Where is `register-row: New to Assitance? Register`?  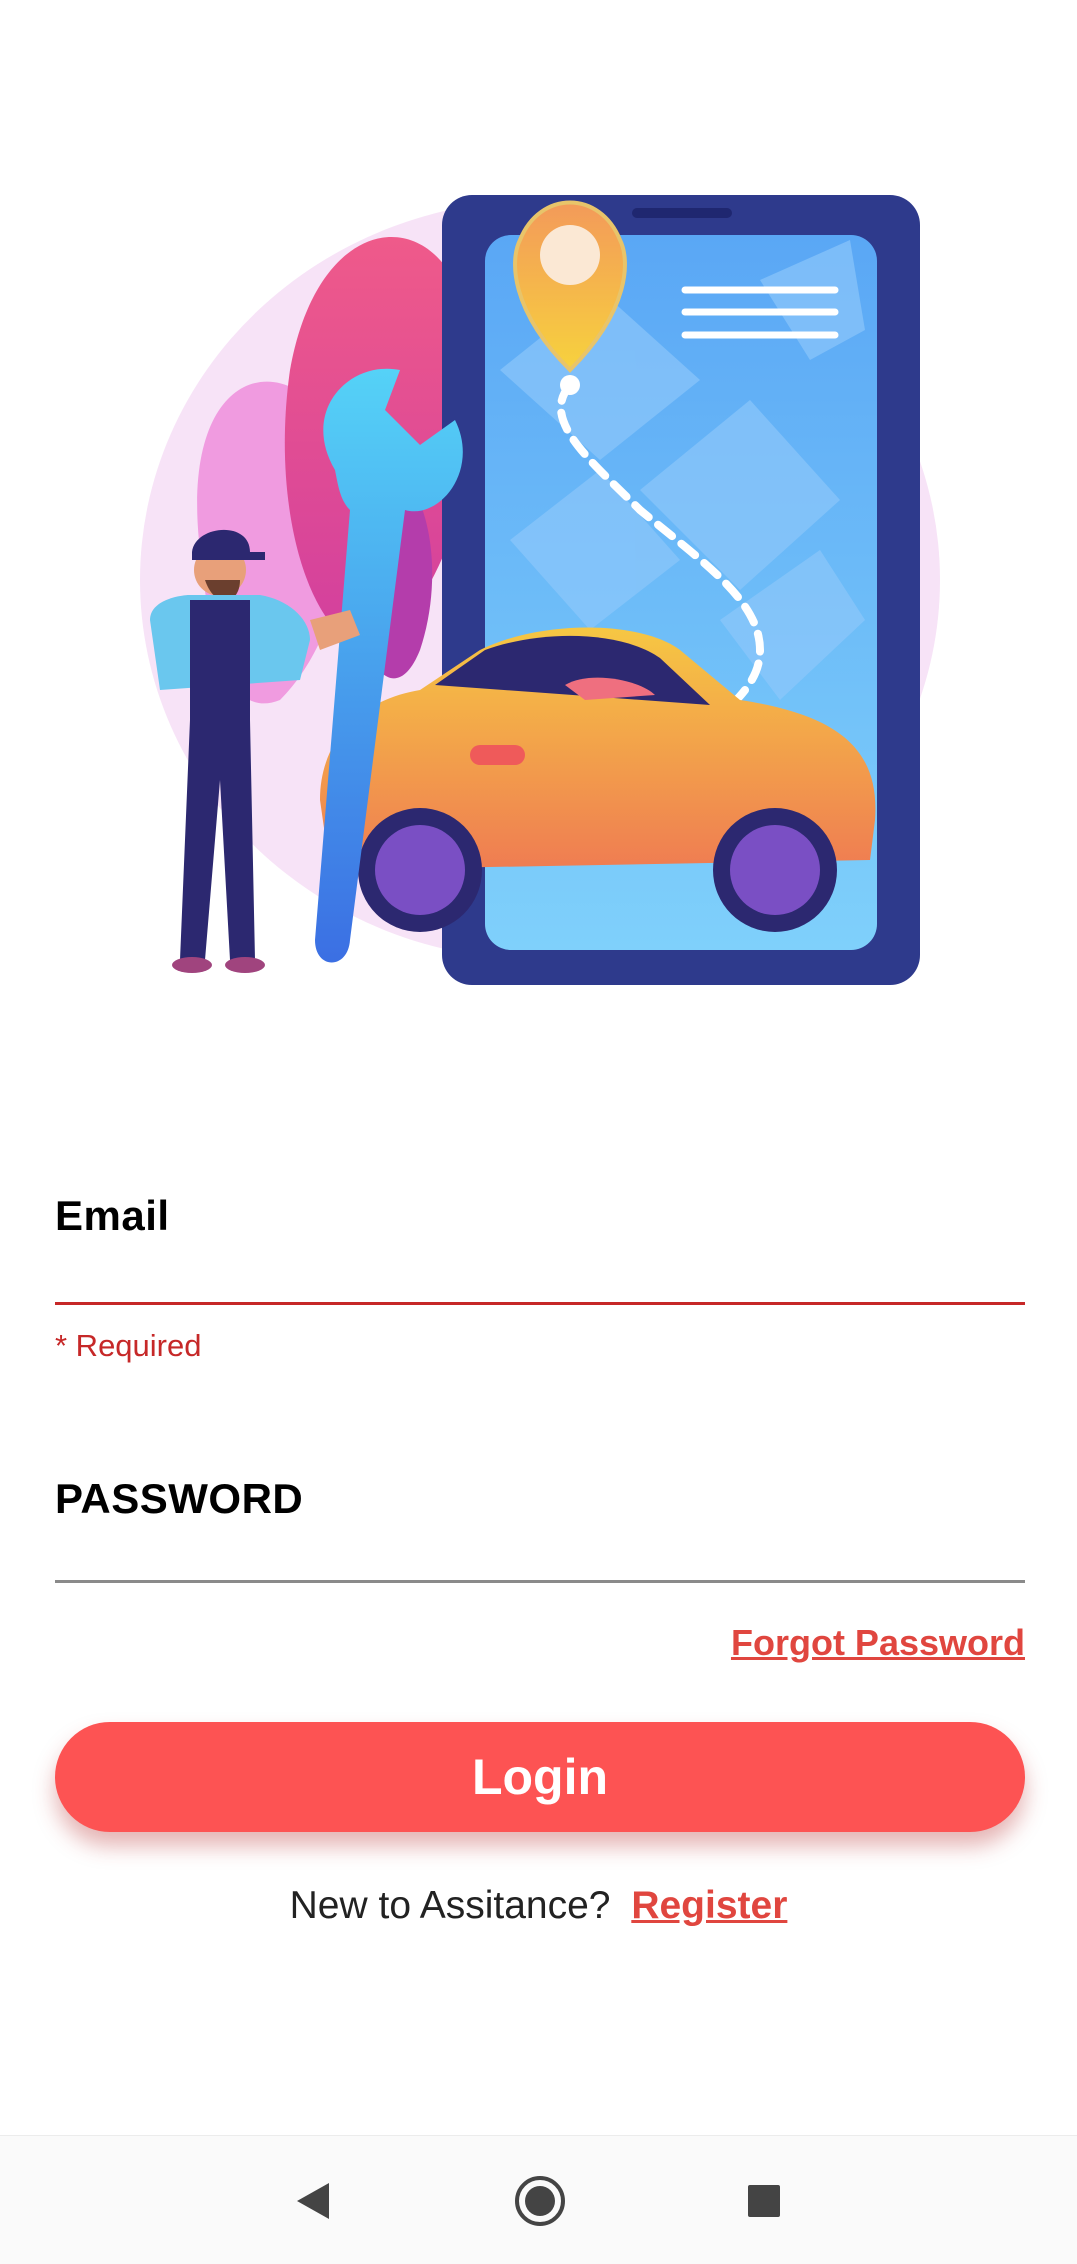 register-row: New to Assitance? Register is located at coordinates (538, 1906).